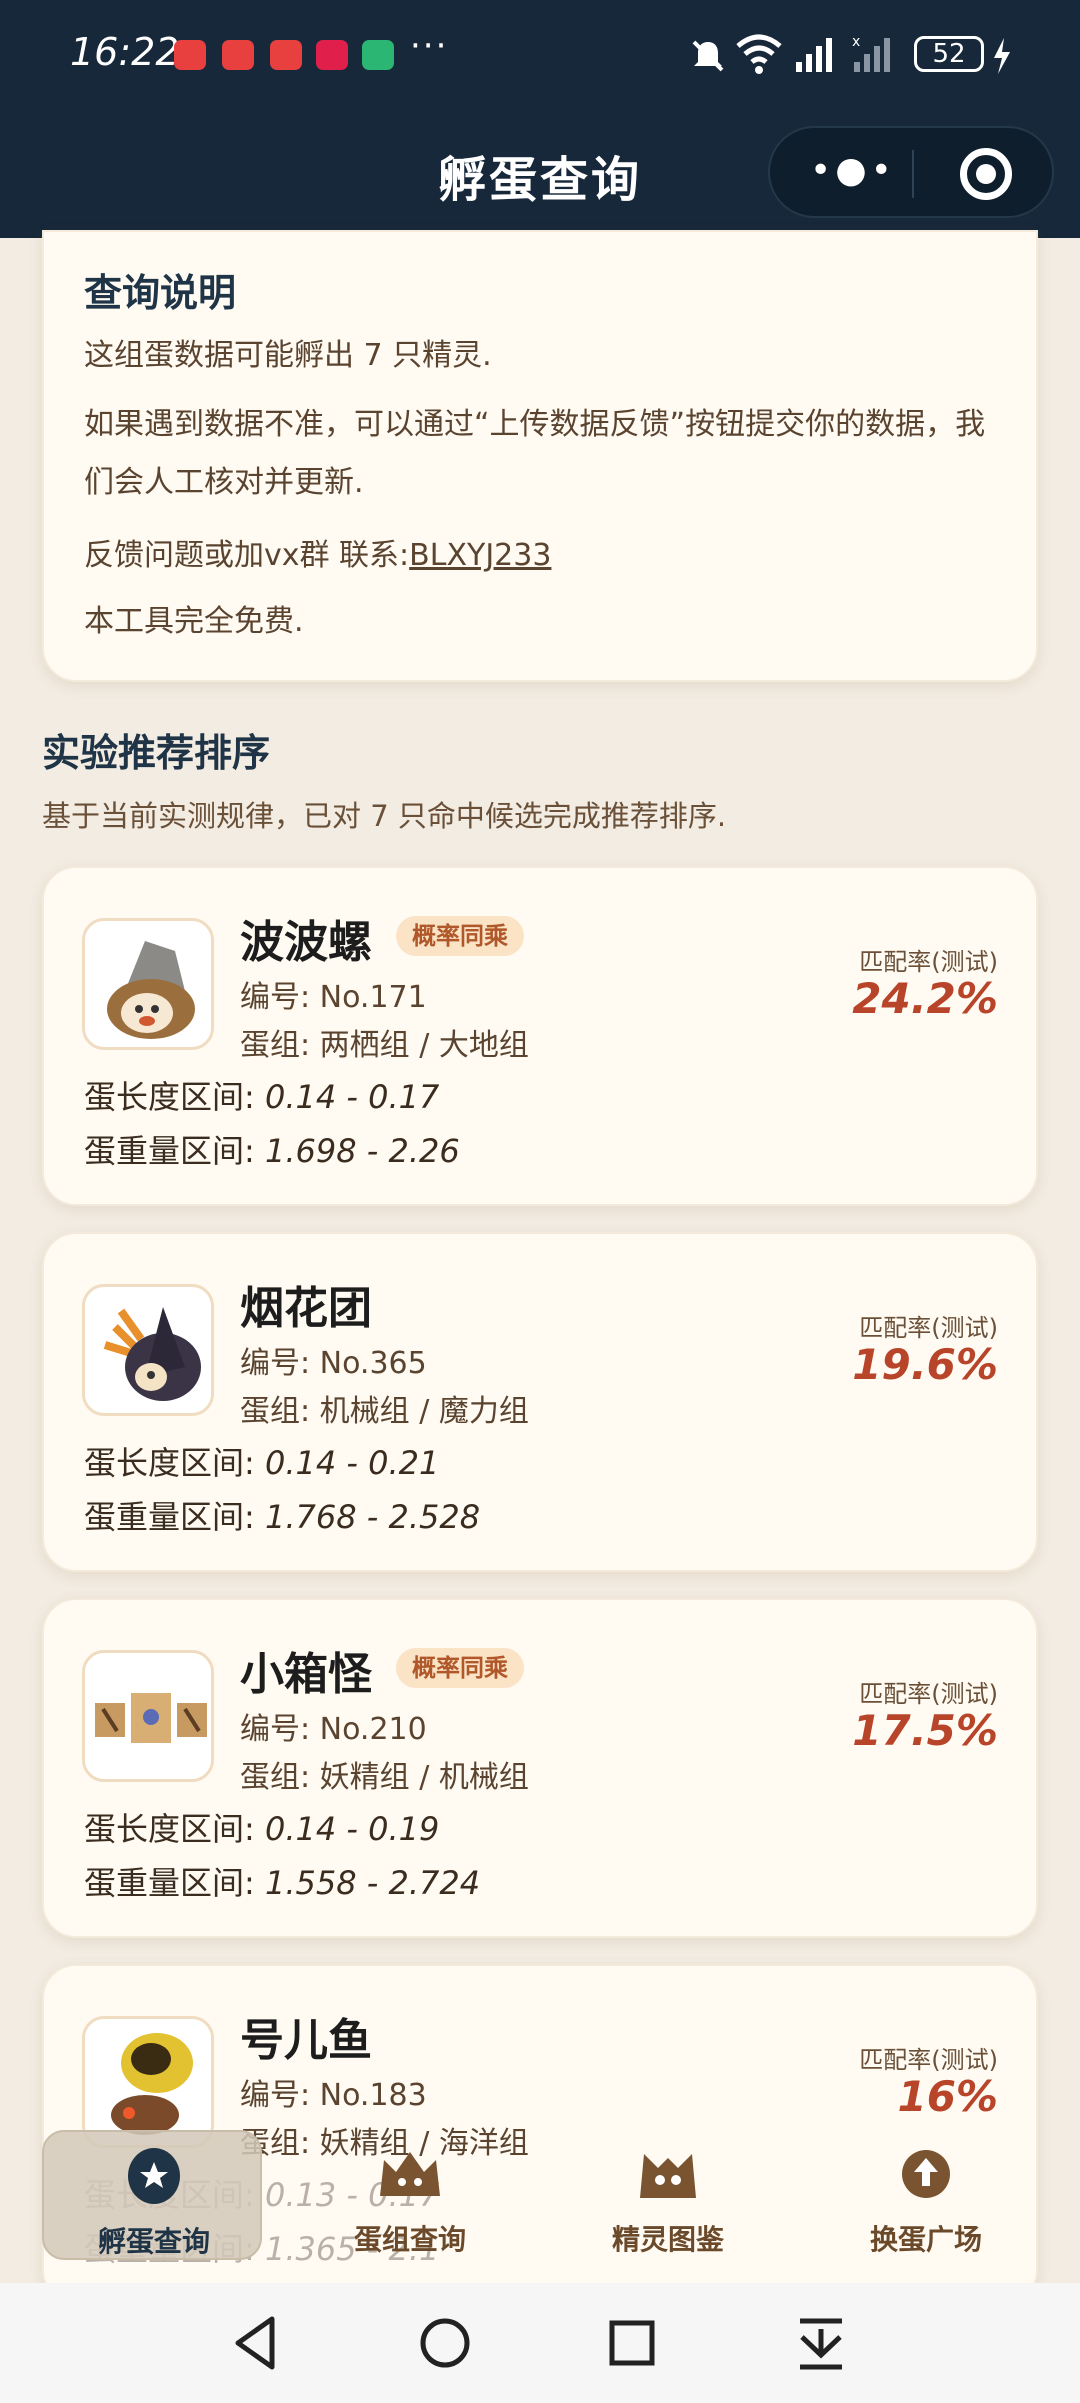 This screenshot has width=1080, height=2403. What do you see at coordinates (480, 555) in the screenshot?
I see `contact-id-link: BLXYJ233` at bounding box center [480, 555].